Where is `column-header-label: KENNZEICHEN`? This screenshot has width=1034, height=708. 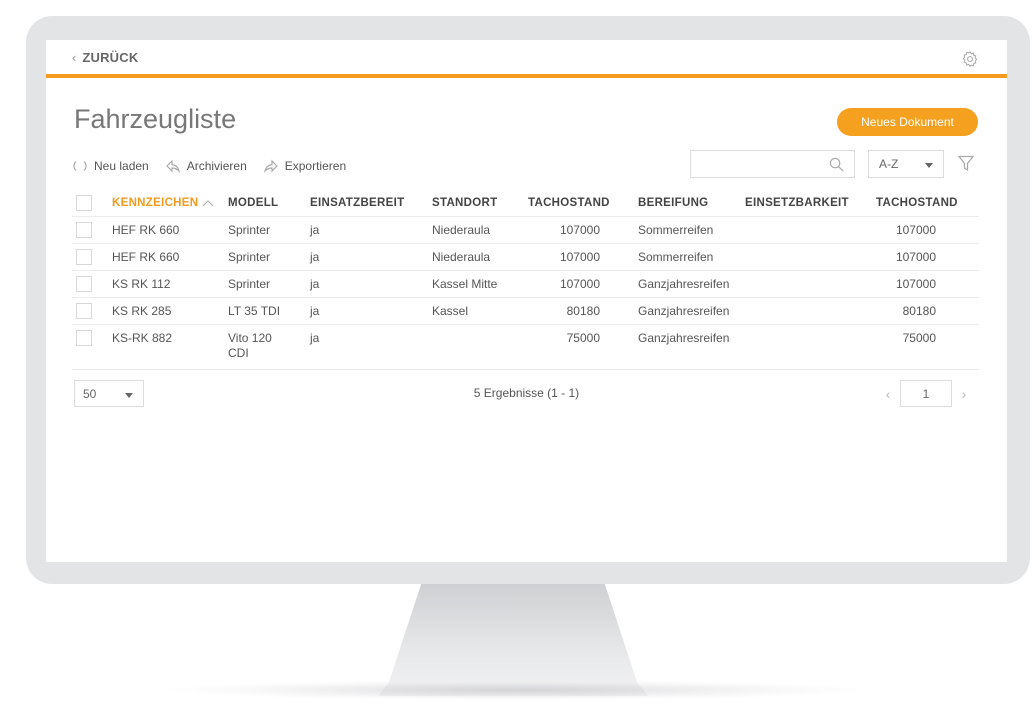 column-header-label: KENNZEICHEN is located at coordinates (155, 203).